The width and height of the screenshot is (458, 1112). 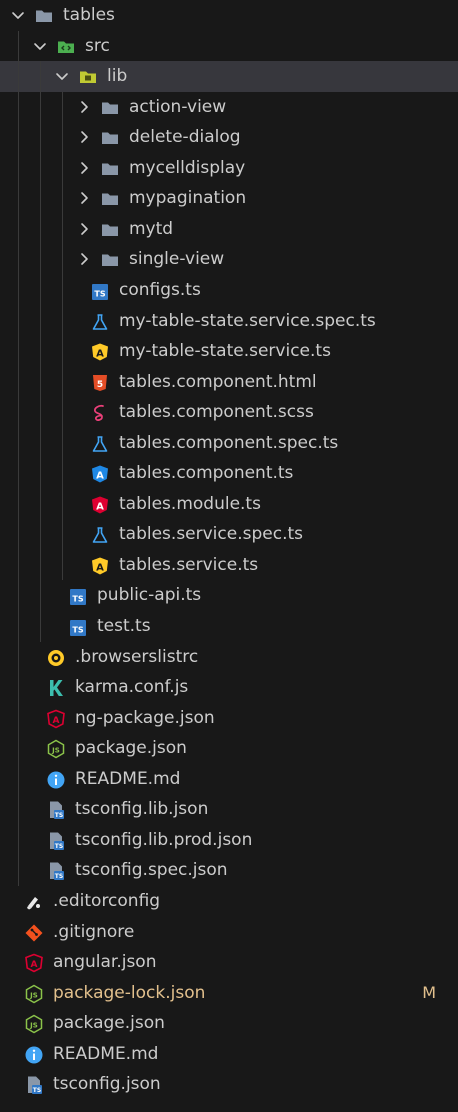 What do you see at coordinates (229, 870) in the screenshot?
I see `file-row: TS tsconfig.spec.json` at bounding box center [229, 870].